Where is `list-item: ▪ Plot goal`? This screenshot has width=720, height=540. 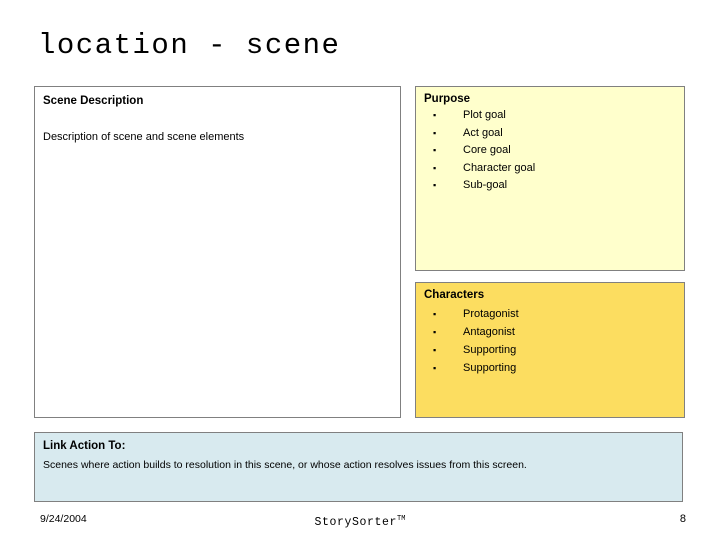
list-item: ▪ Plot goal is located at coordinates (551, 116).